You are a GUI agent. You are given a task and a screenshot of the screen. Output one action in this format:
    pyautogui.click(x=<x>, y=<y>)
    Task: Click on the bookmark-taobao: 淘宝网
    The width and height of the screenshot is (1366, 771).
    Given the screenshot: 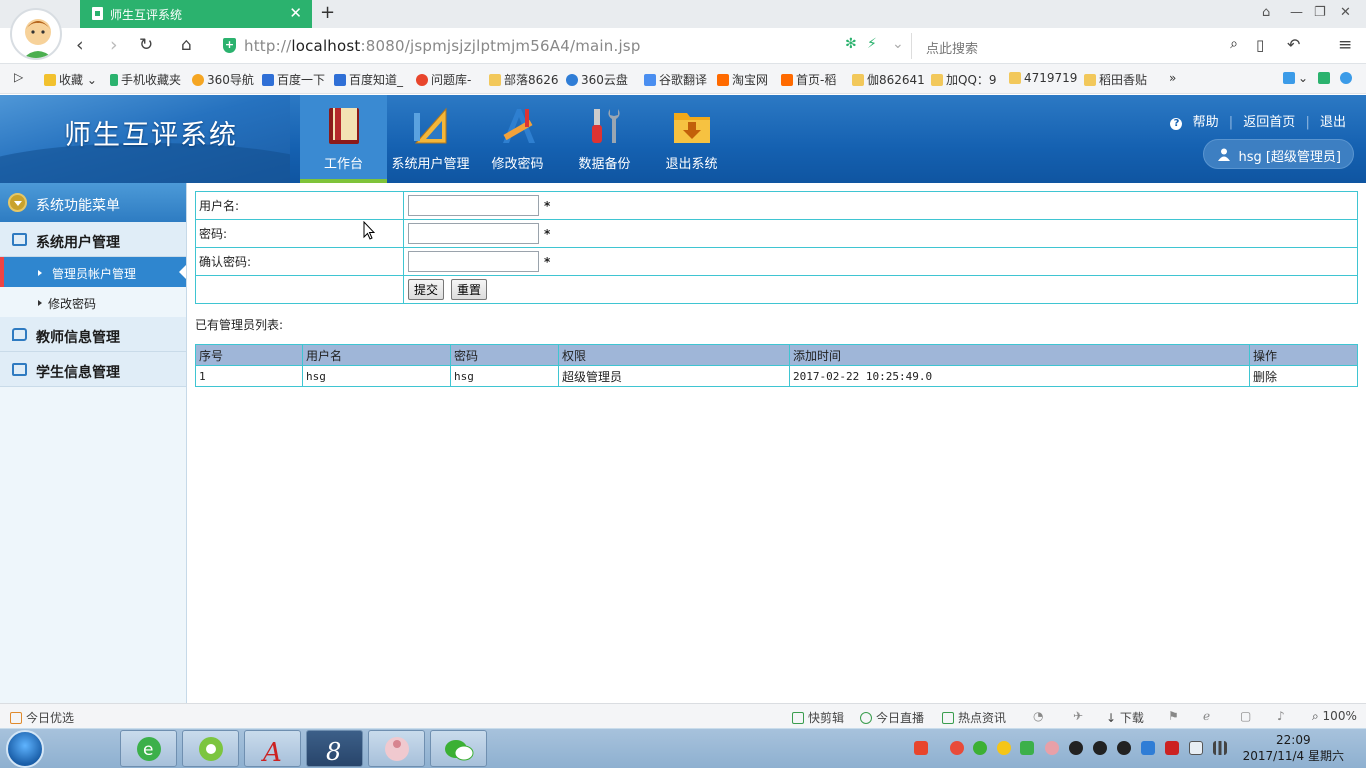 What is the action you would take?
    pyautogui.click(x=742, y=79)
    